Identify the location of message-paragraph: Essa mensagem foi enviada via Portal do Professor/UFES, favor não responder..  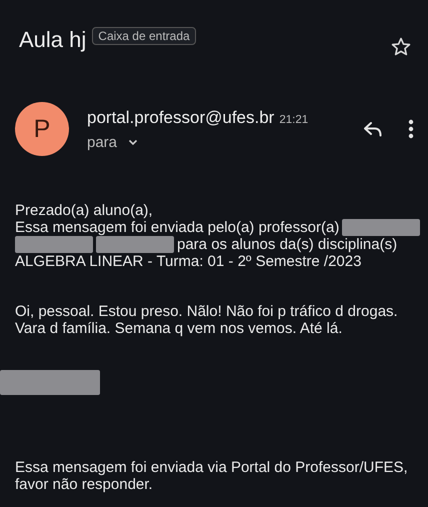
(212, 476).